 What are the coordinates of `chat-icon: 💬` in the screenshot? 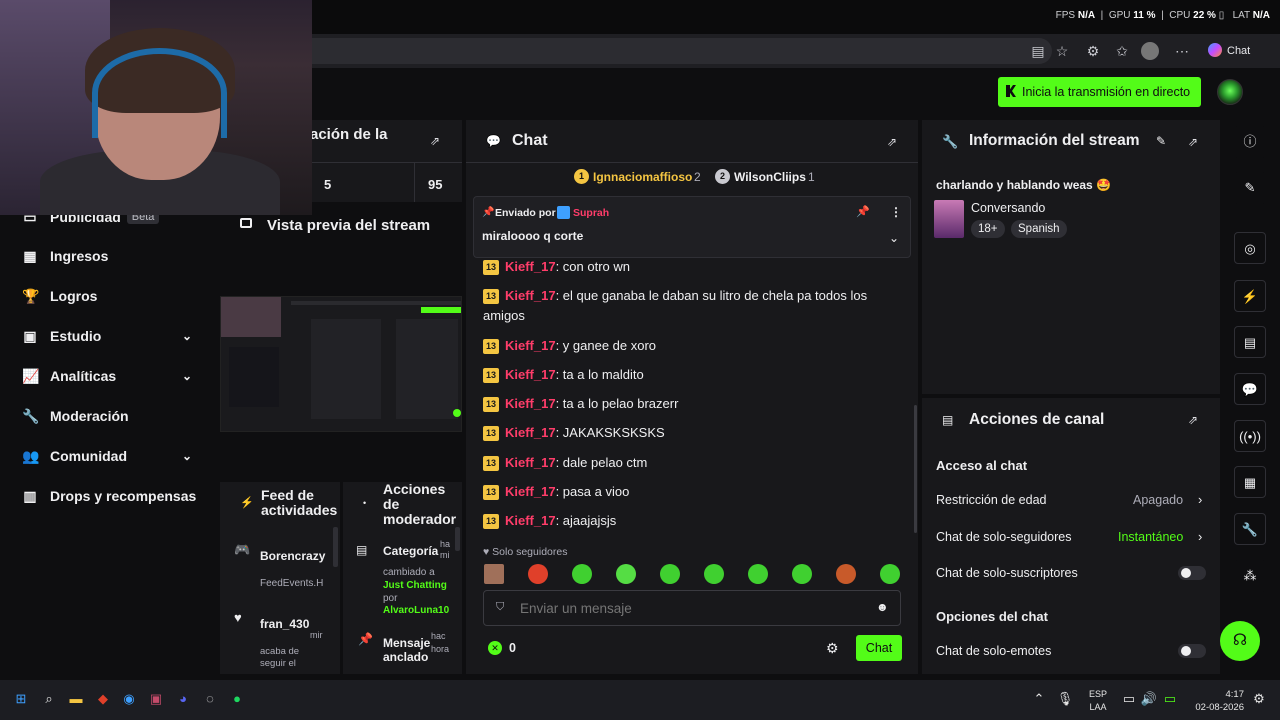 It's located at (1250, 389).